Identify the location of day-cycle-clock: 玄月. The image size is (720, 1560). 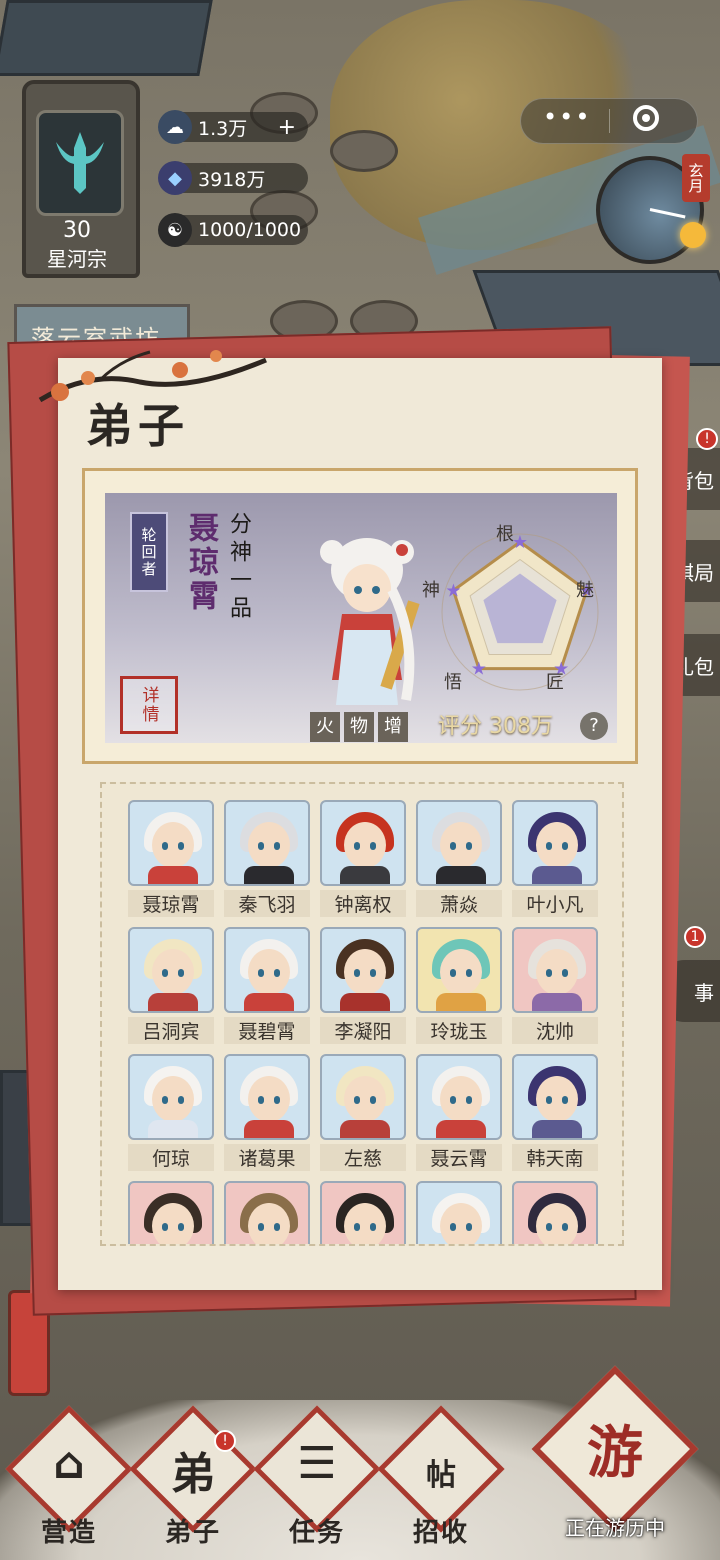
(653, 209).